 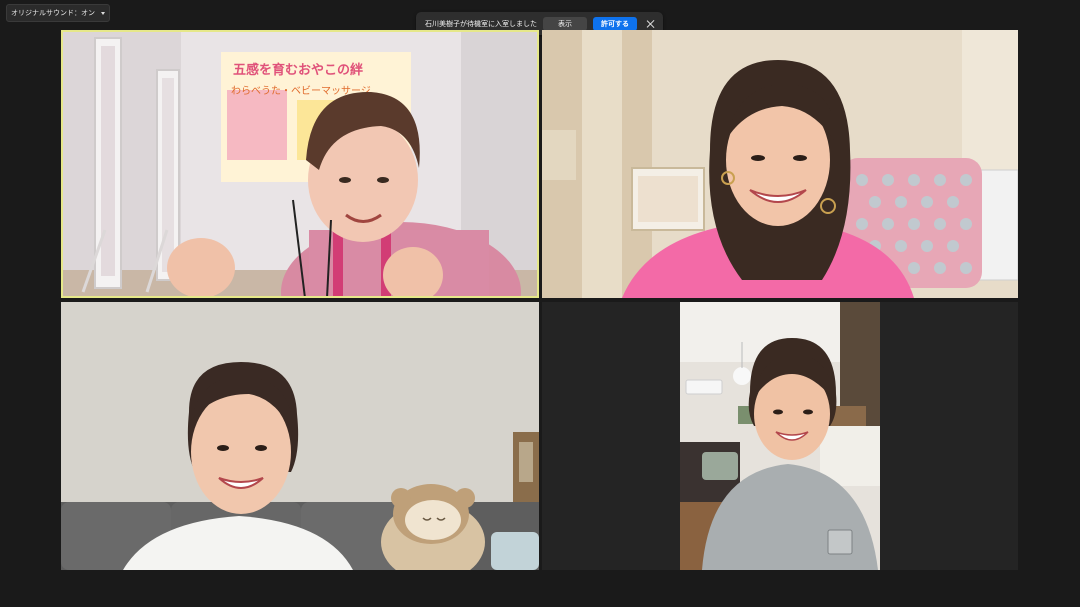 What do you see at coordinates (298, 70) in the screenshot?
I see `poster-title: 五感を育むおやこの絆` at bounding box center [298, 70].